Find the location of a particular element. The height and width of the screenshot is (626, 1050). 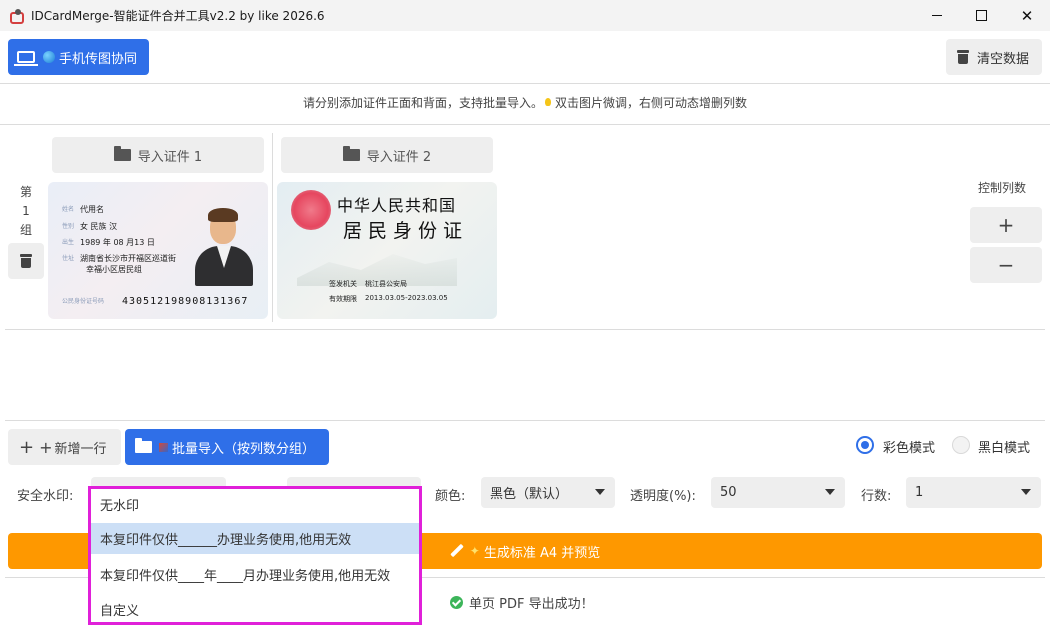

phone-collab-button: 手机传图协同 is located at coordinates (78, 57).